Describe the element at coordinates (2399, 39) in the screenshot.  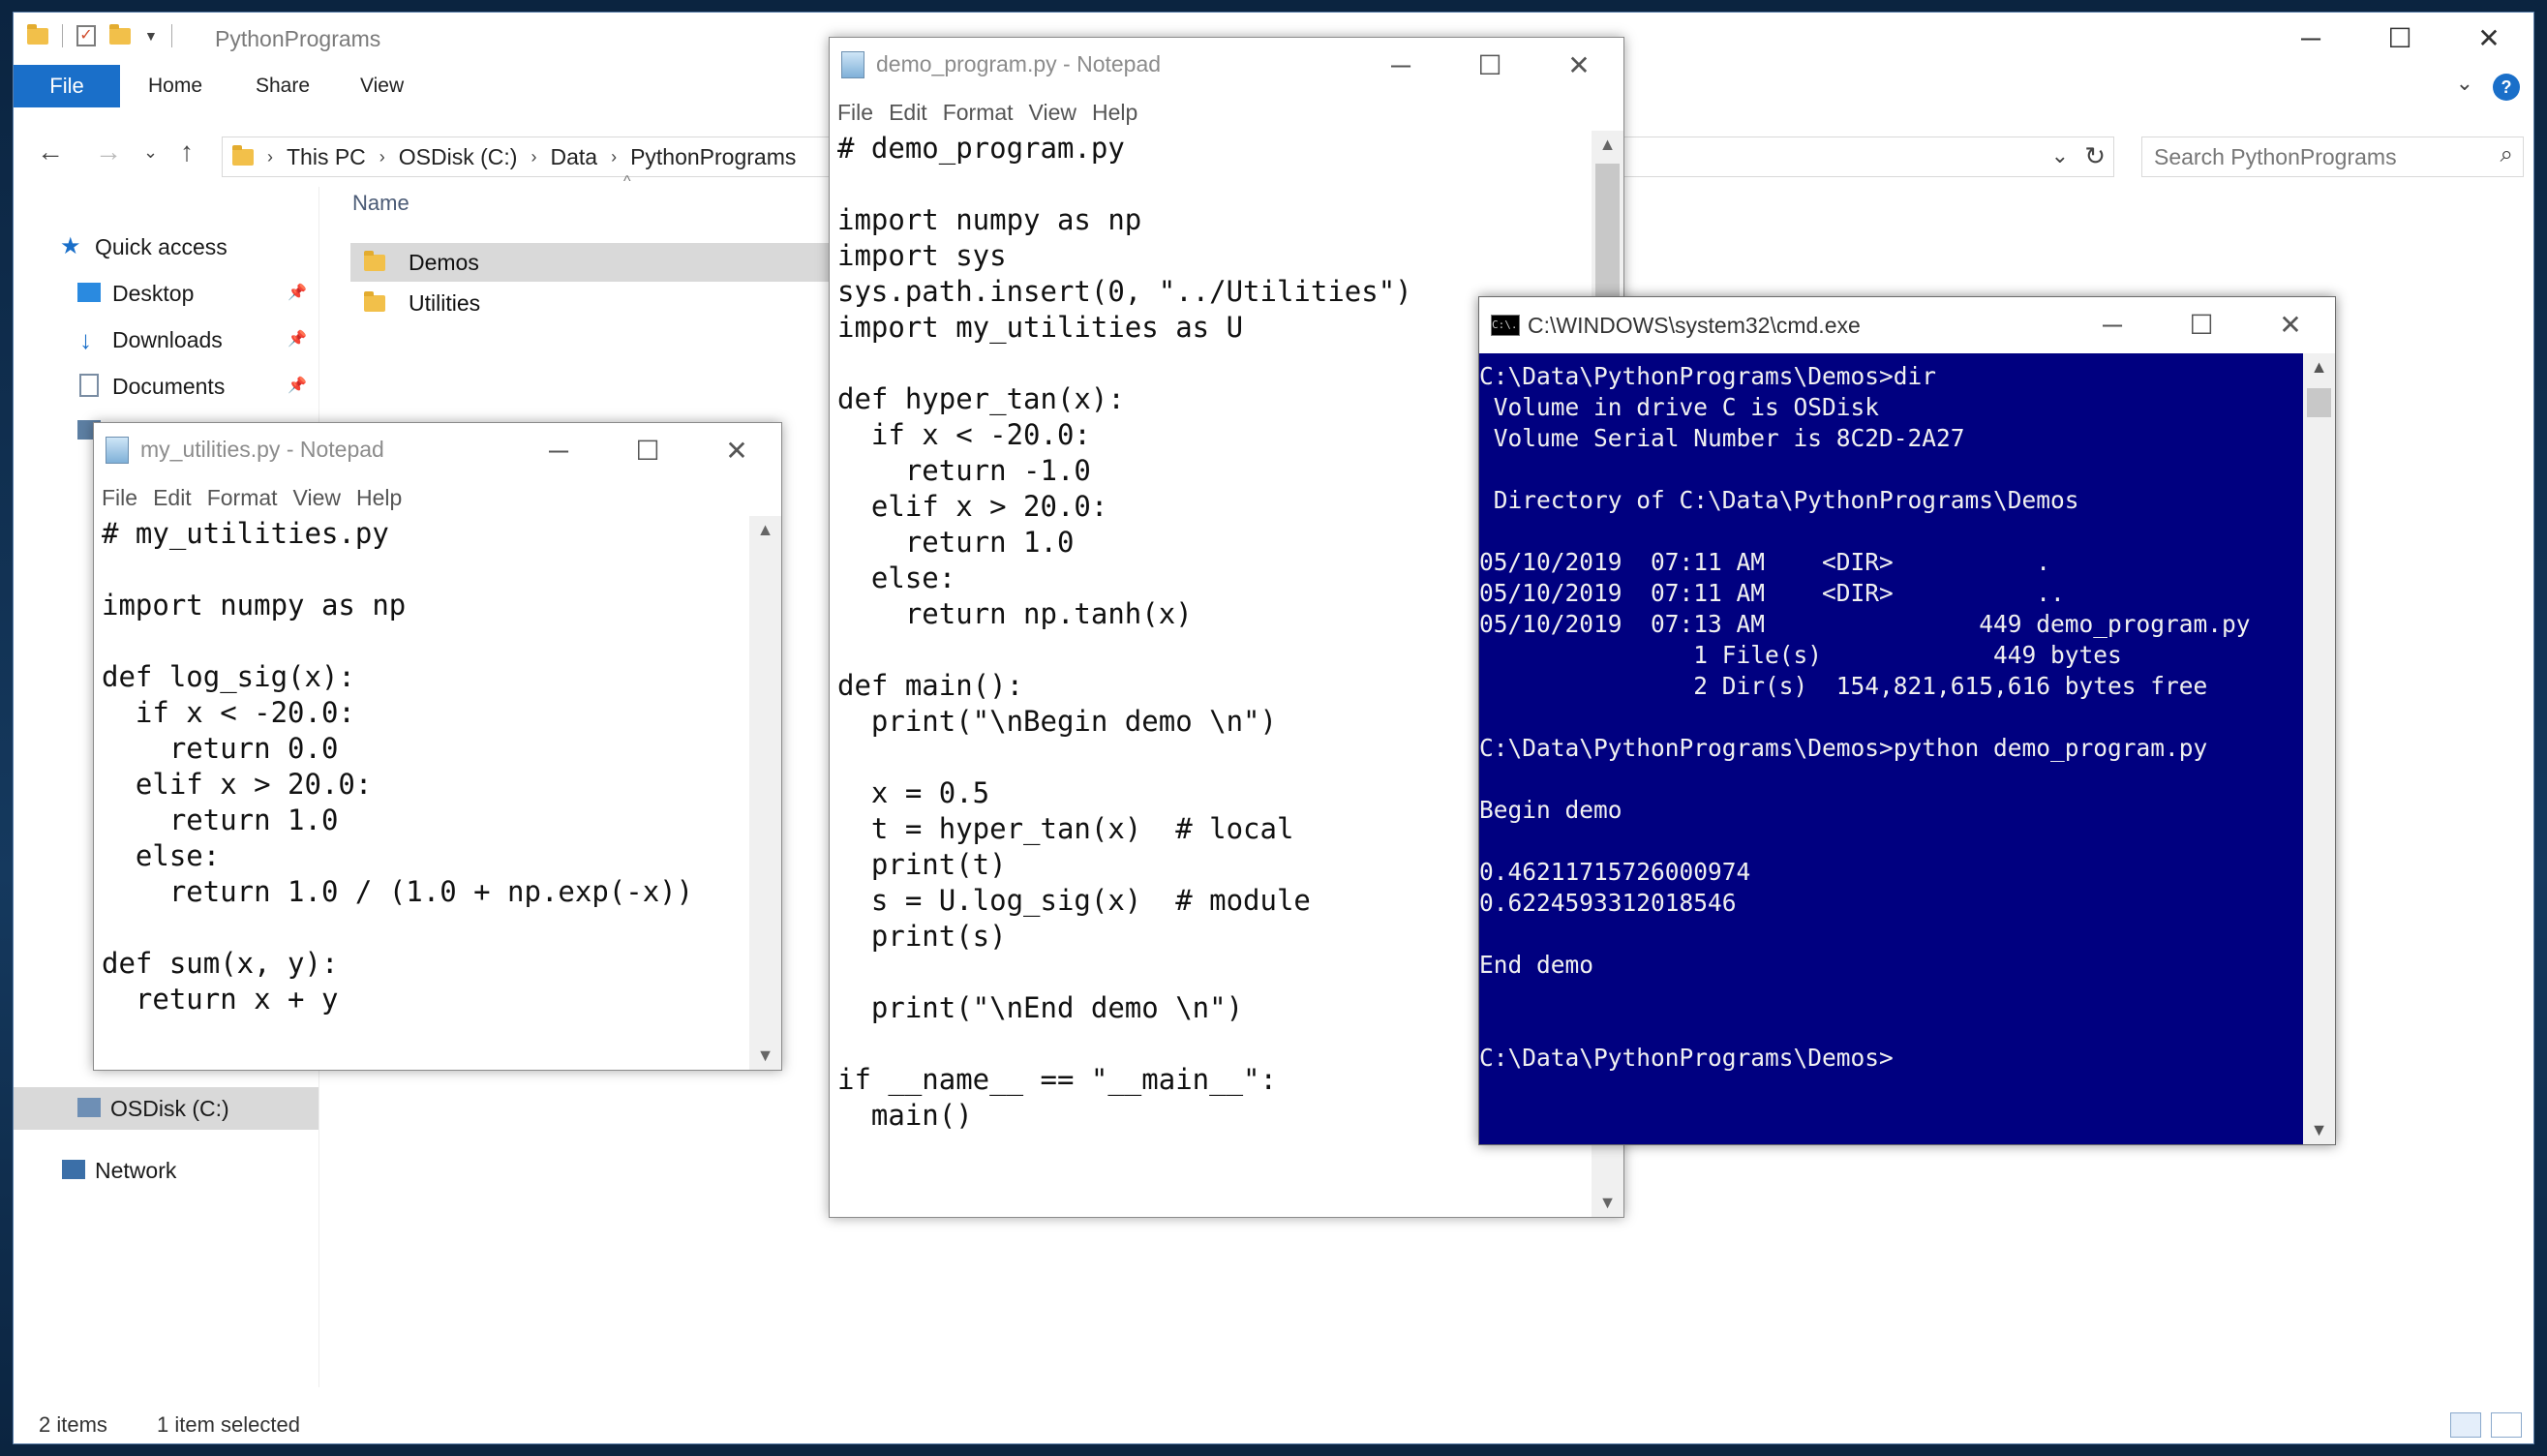
I see `explorer-maximize-button: ☐` at that location.